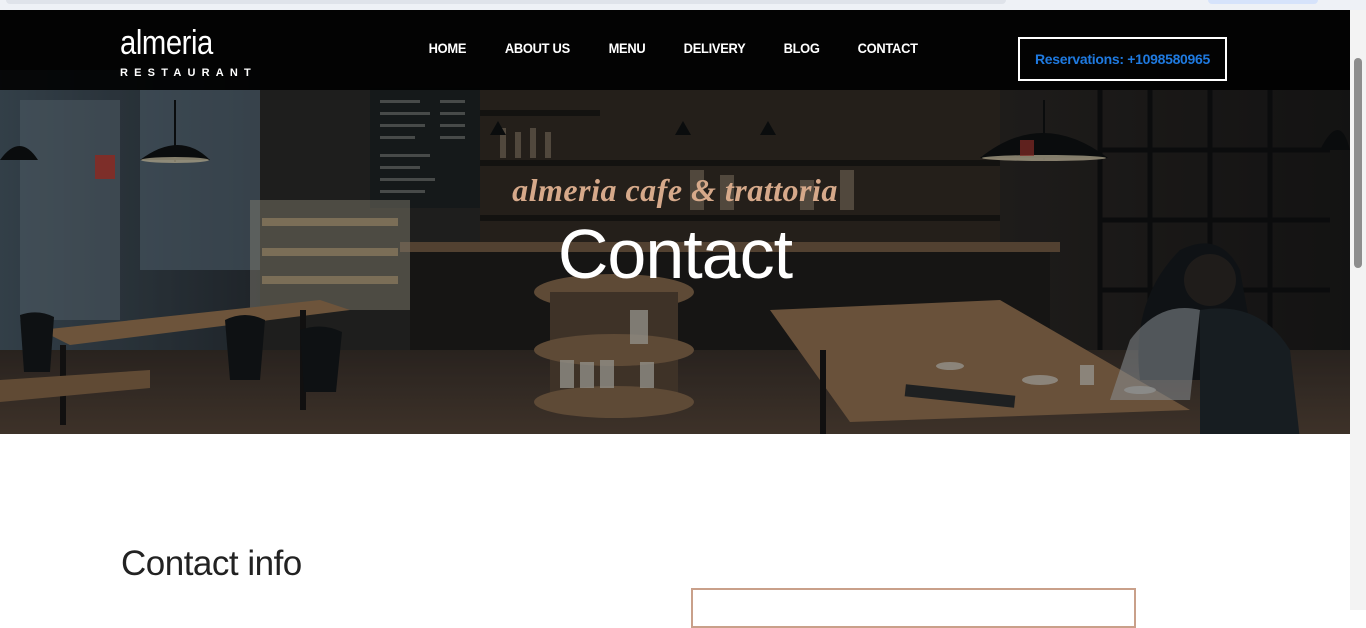  I want to click on nav-item-home: HOME, so click(447, 51).